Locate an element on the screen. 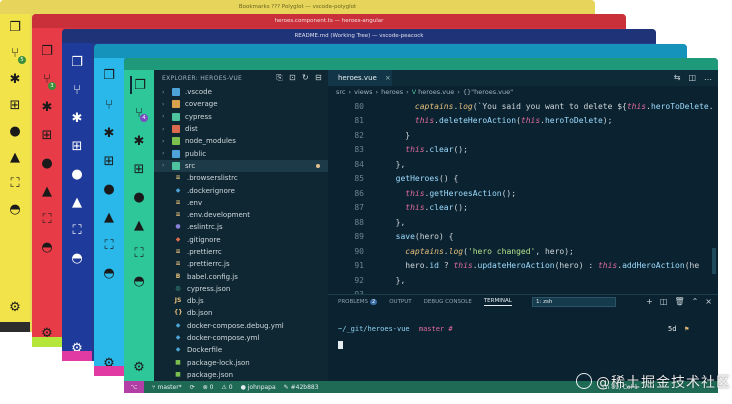  gear-icon: ⚙ is located at coordinates (139, 367).